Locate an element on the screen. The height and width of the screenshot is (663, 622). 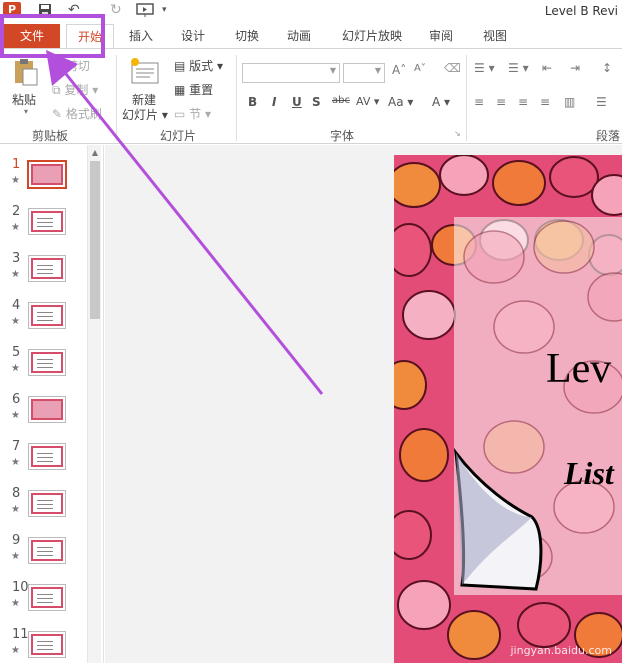
clear-formatting-icon: ⌫ is located at coordinates (452, 68).